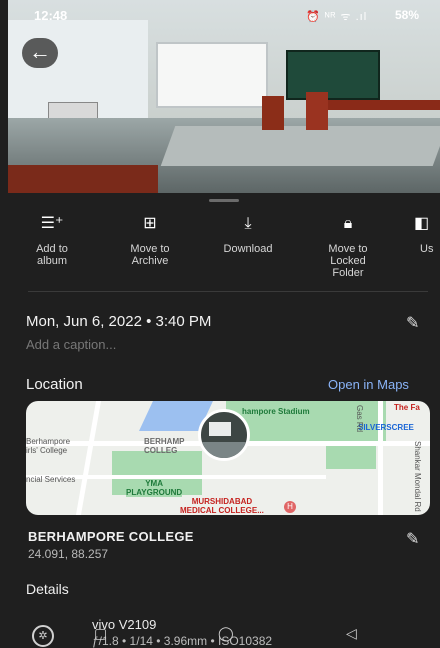 The height and width of the screenshot is (648, 440). I want to click on map-label: BERHAMP COLLEG, so click(164, 446).